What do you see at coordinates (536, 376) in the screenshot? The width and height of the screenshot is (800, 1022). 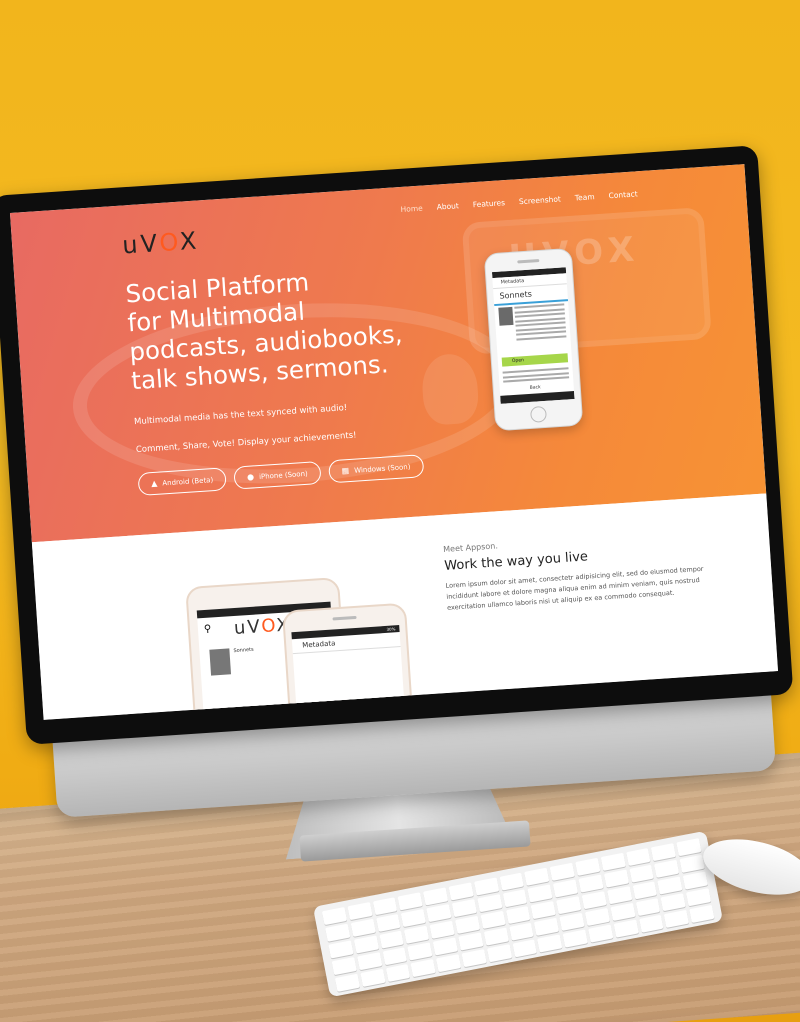 I see `phone-description-lines` at bounding box center [536, 376].